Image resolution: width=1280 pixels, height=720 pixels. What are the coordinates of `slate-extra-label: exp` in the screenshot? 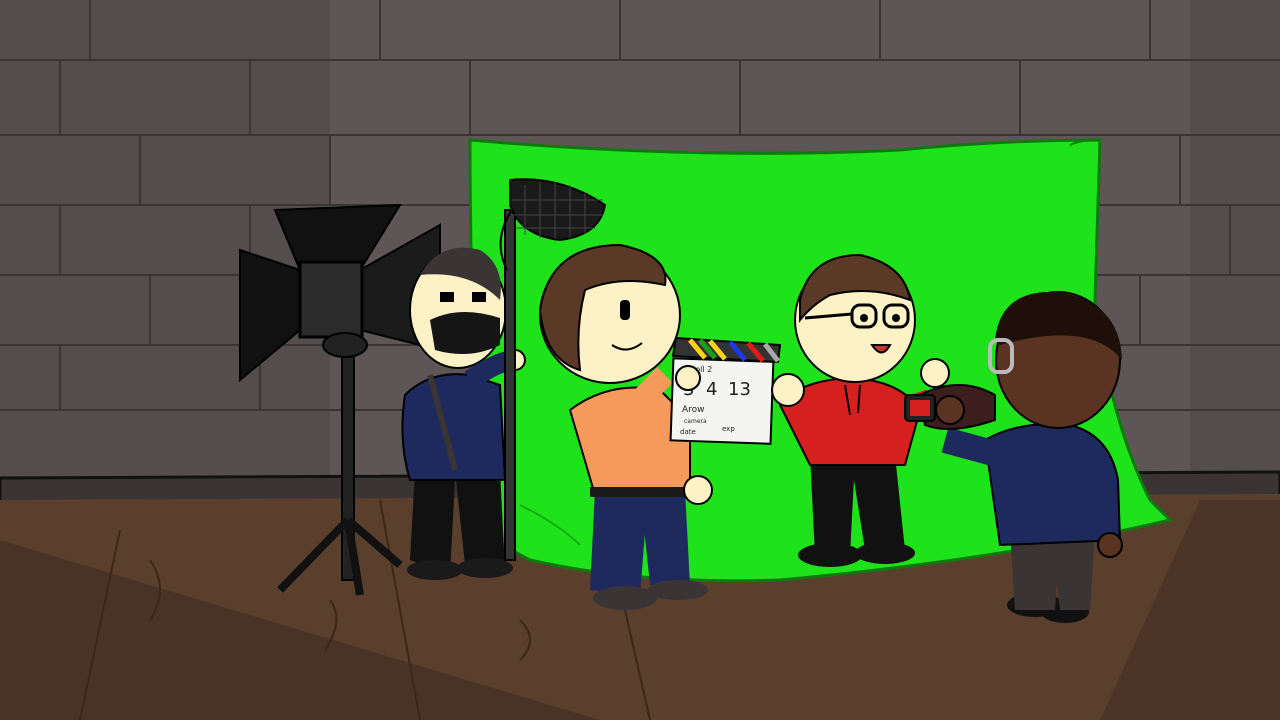 It's located at (728, 429).